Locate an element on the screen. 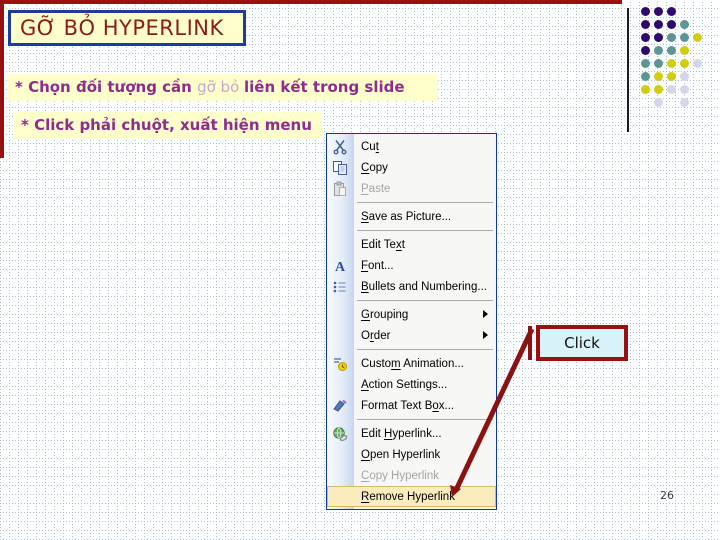 The image size is (720, 540). menu-item-copy: Copy is located at coordinates (411, 167).